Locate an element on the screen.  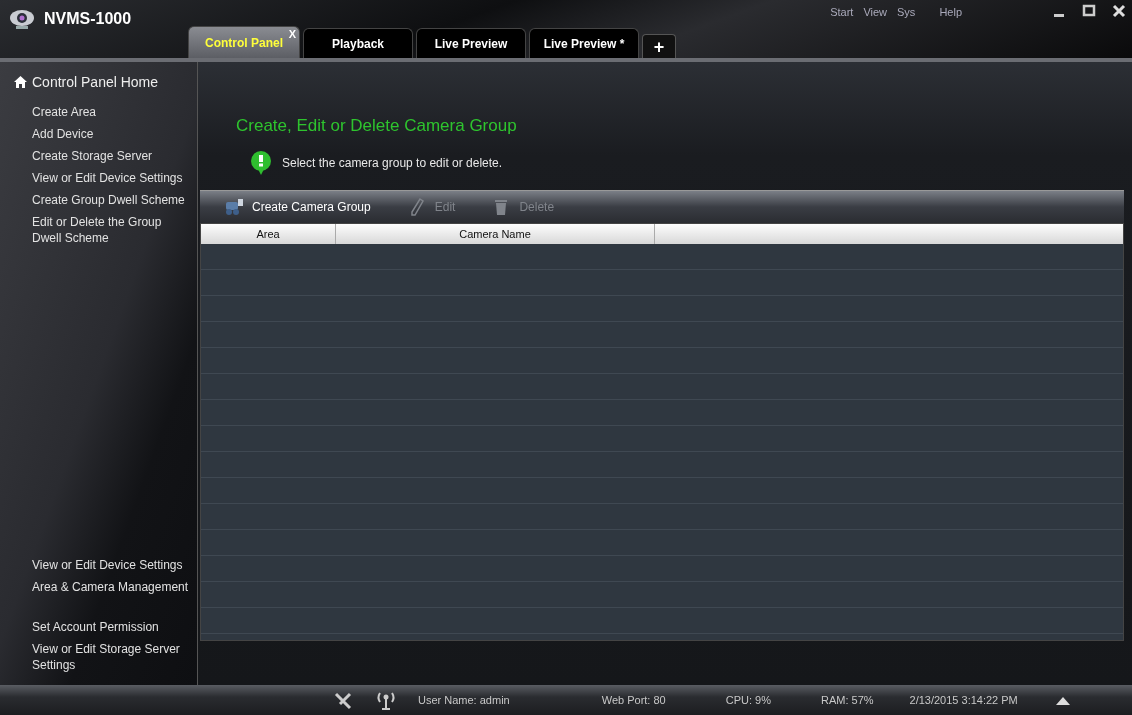
sidebar-link: Add Device is located at coordinates (114, 134).